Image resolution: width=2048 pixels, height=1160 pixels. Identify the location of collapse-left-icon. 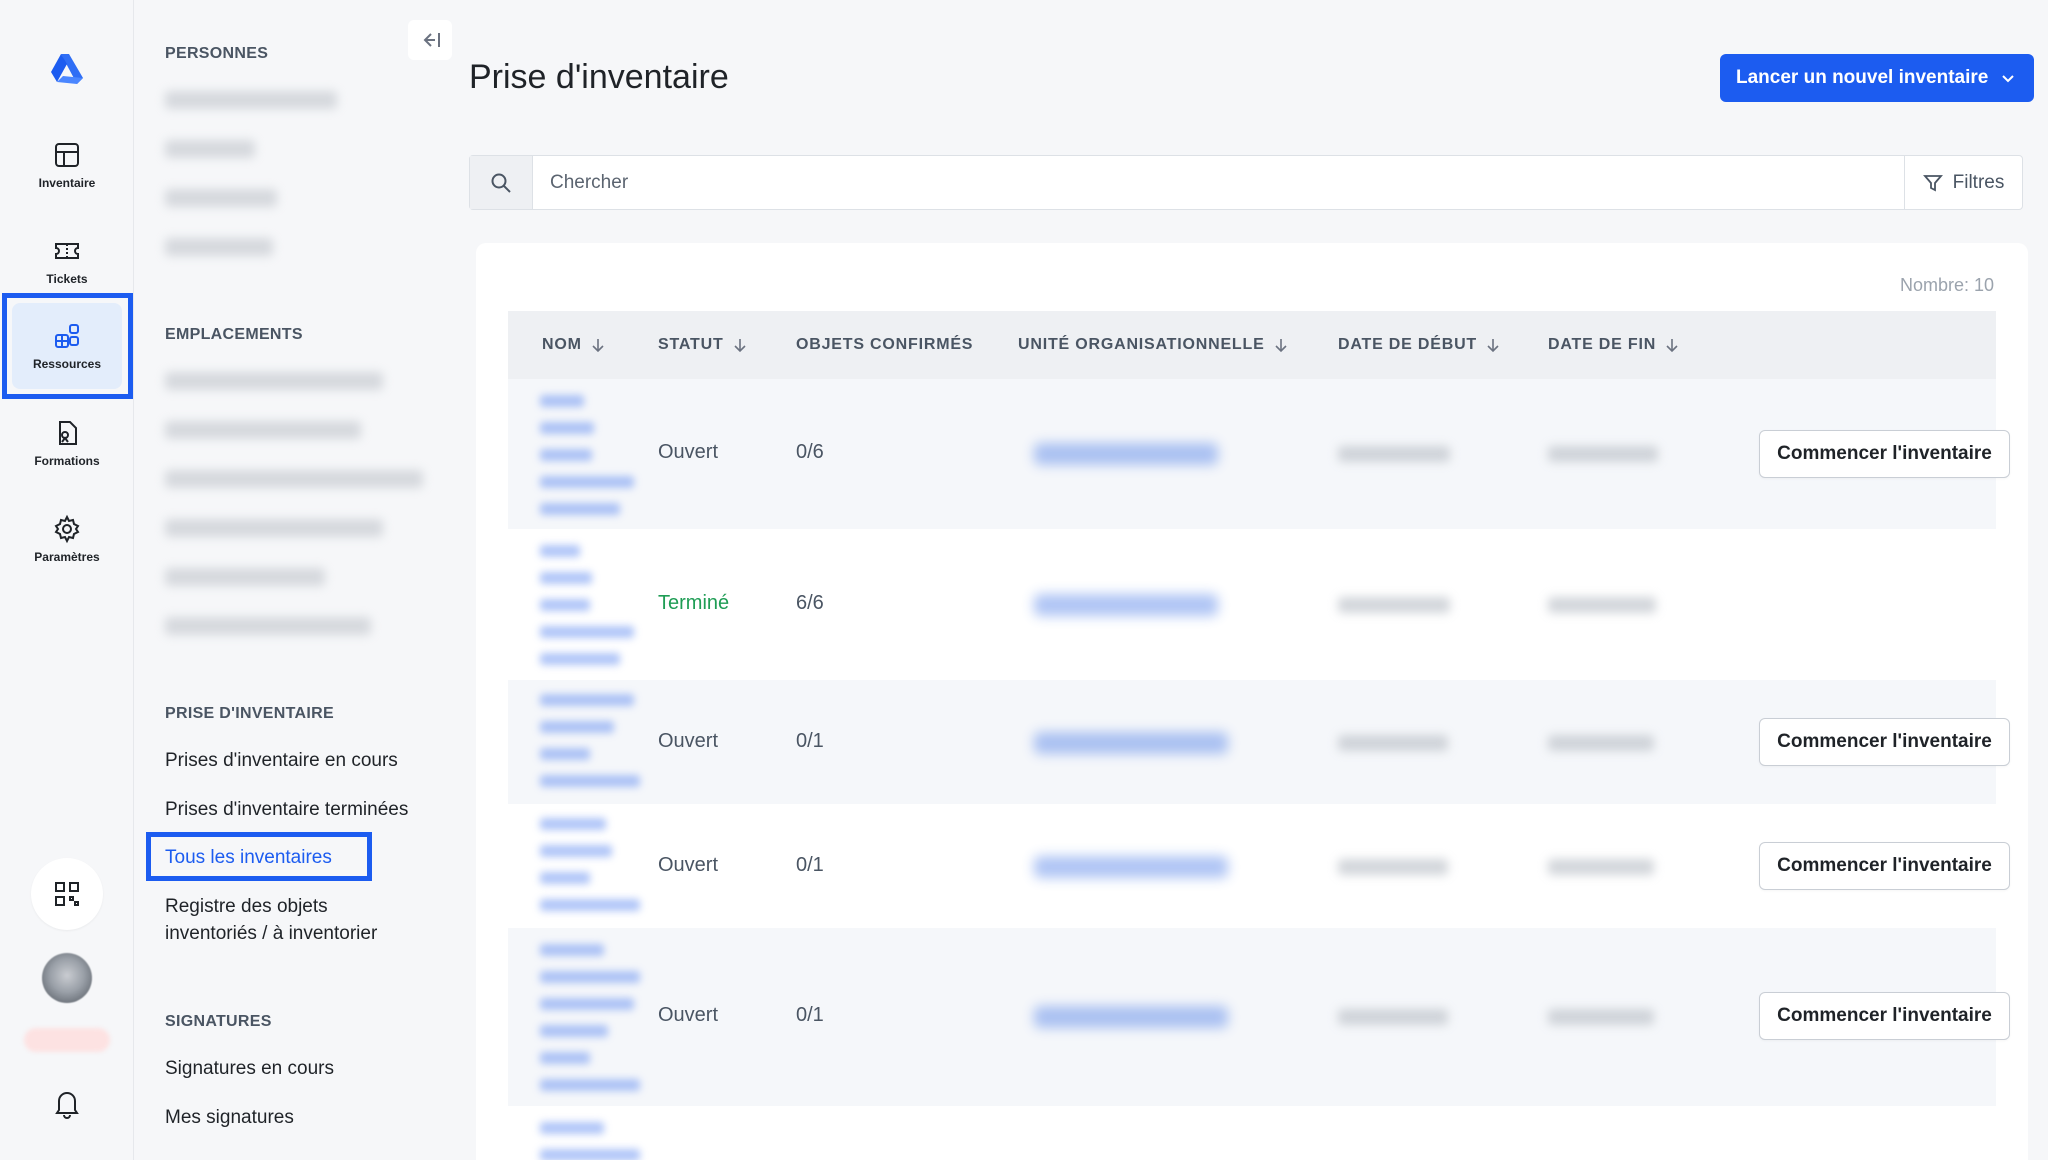
(431, 40).